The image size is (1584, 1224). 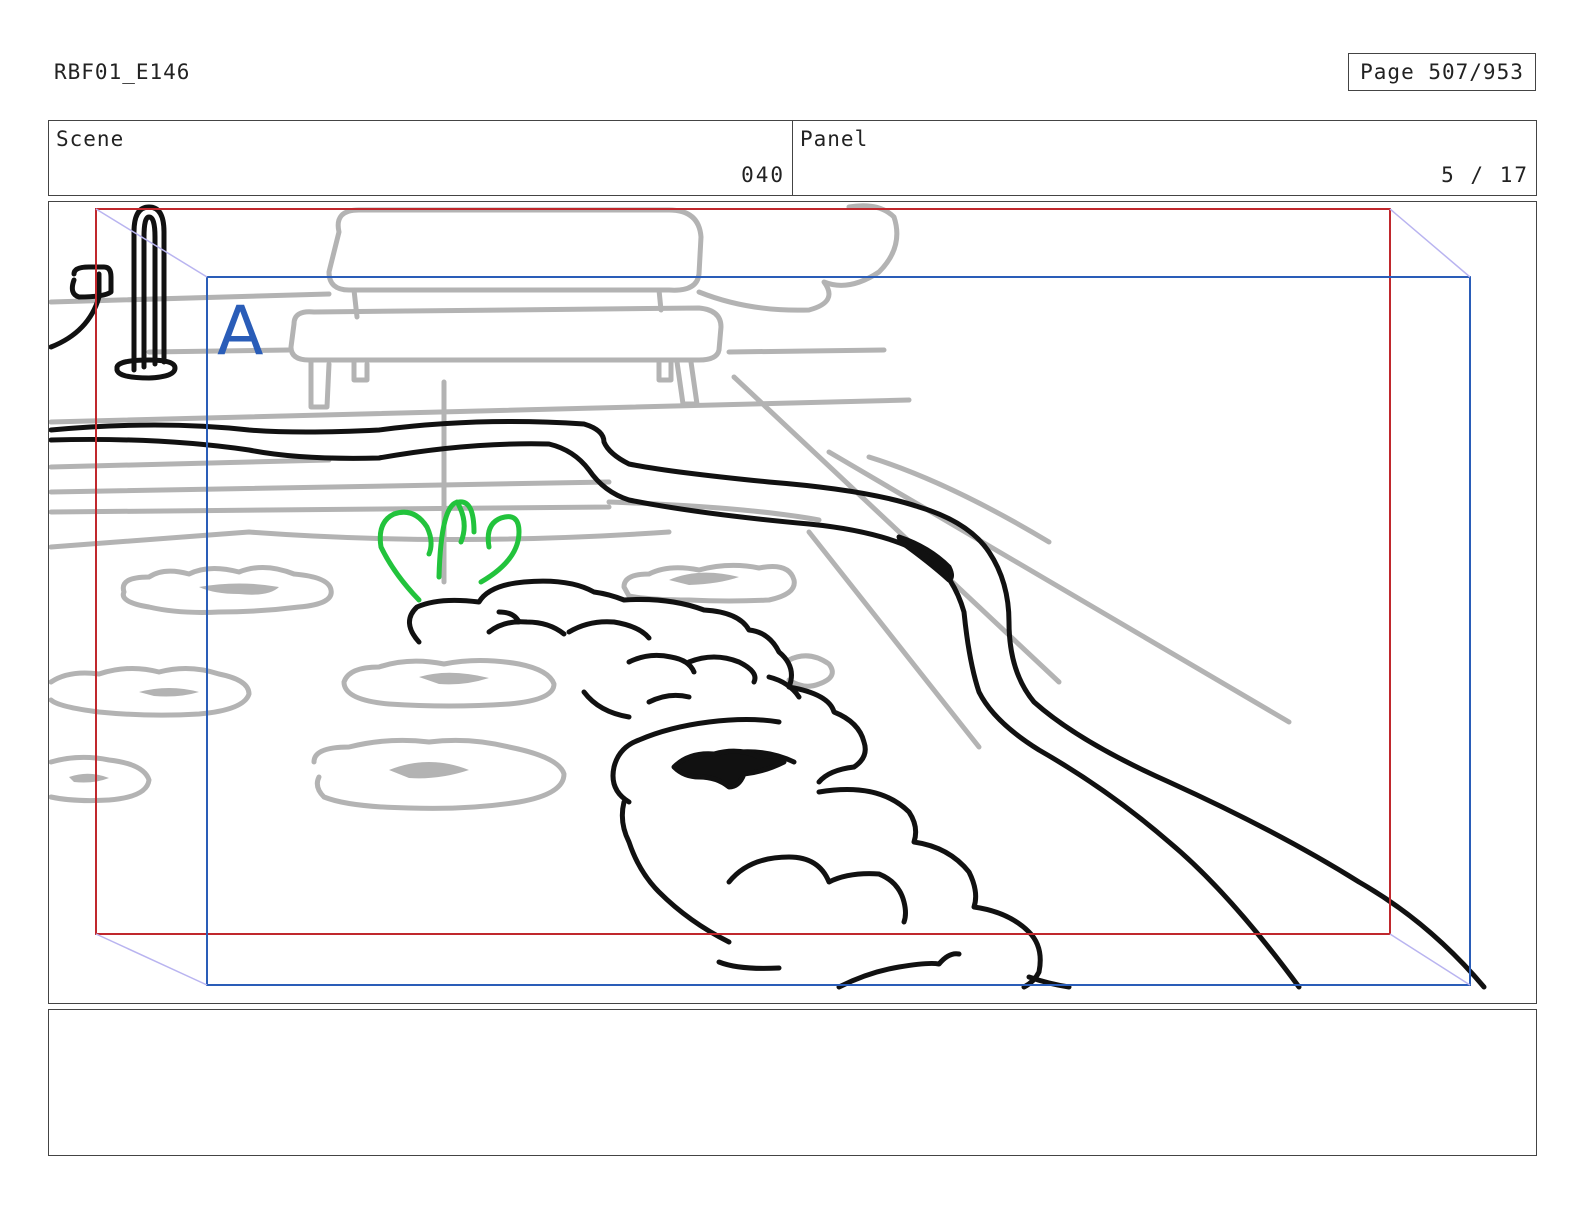 I want to click on scene-panel-info: Scene 040 Panel 5 / 17, so click(x=792, y=158).